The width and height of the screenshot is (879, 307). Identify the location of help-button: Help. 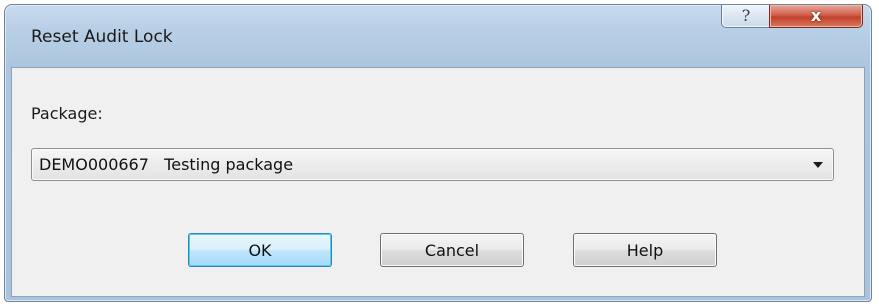
(645, 250).